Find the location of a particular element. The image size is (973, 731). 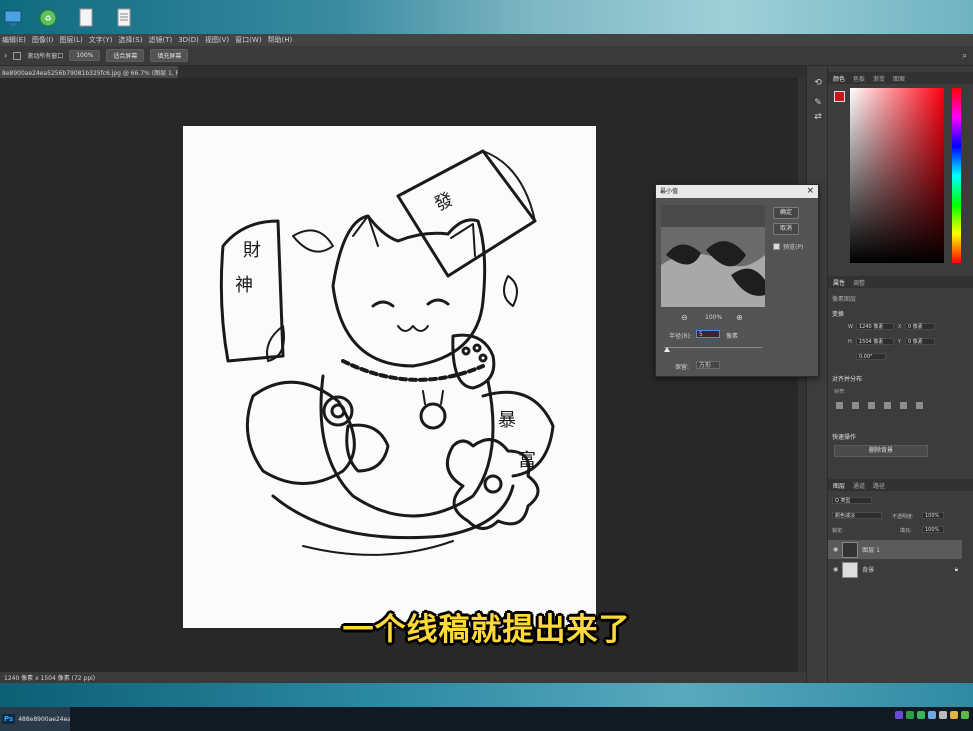

align-right-icon is located at coordinates (871, 405).